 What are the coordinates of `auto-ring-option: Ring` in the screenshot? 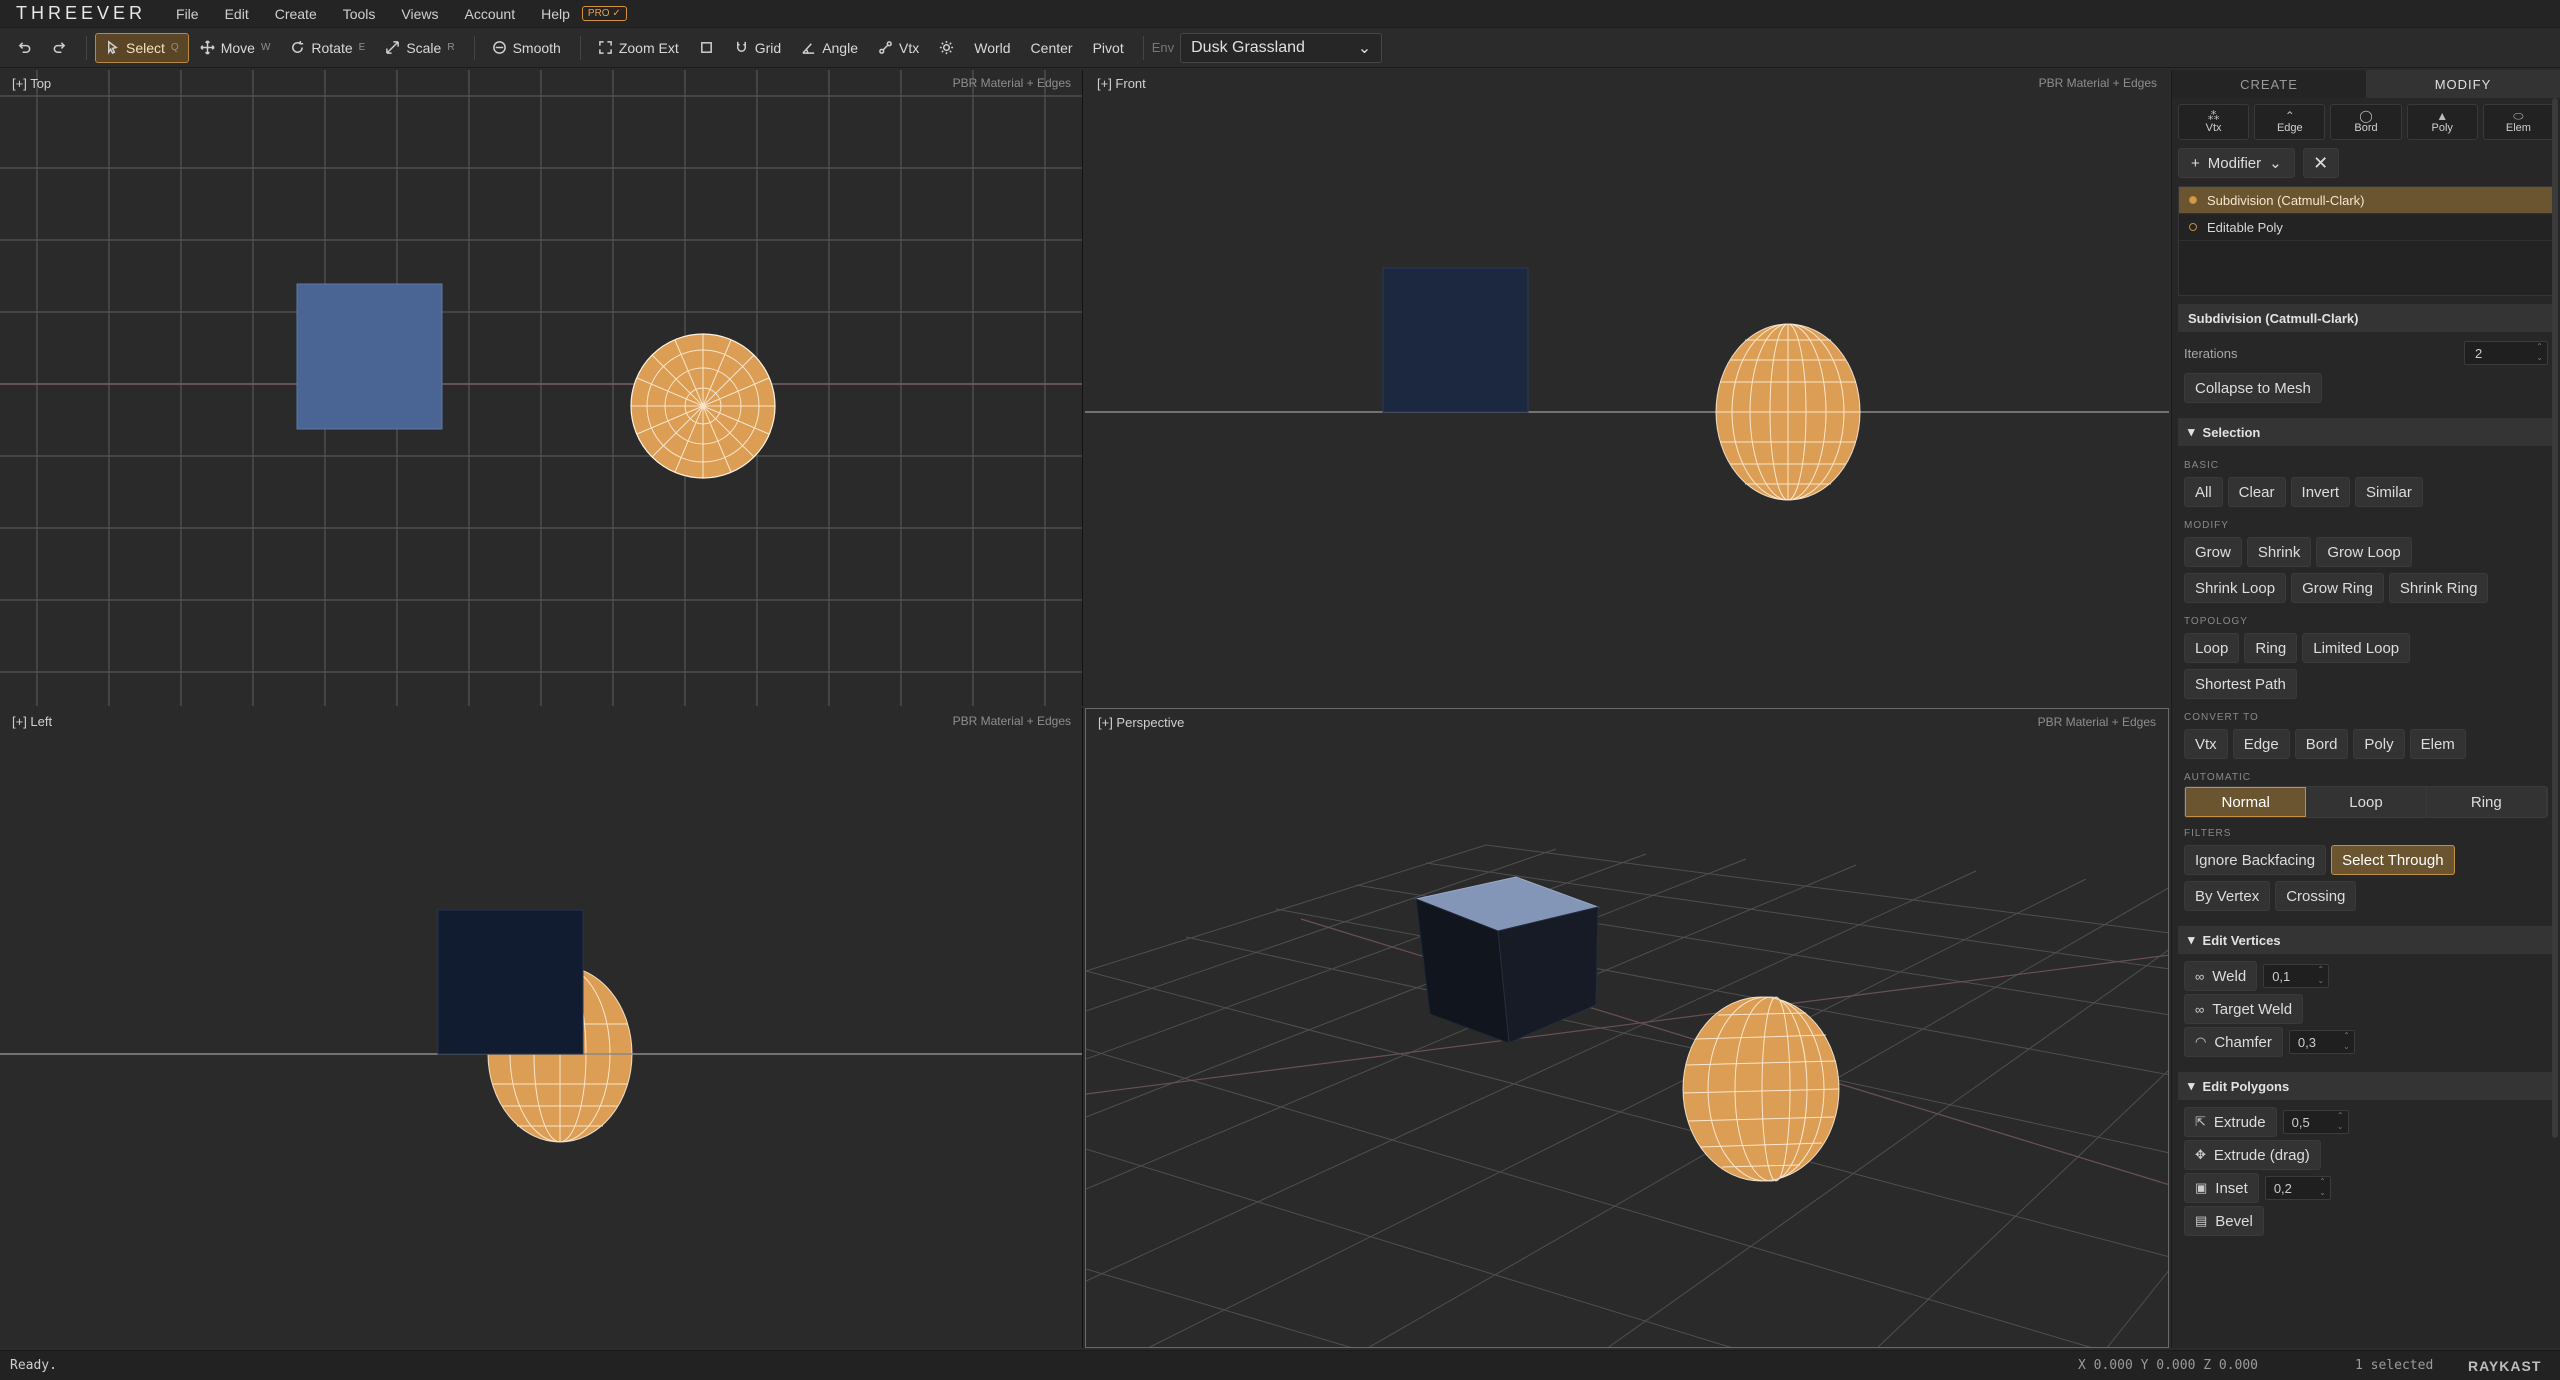 It's located at (2486, 802).